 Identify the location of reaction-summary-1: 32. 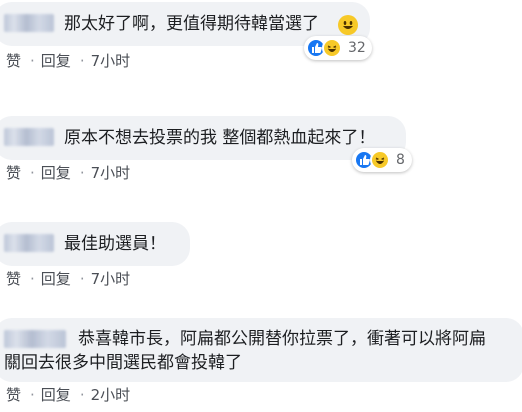
(338, 48).